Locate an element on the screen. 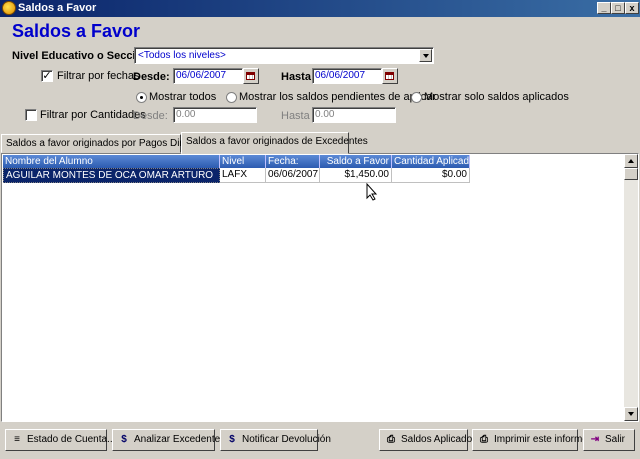 This screenshot has height=459, width=640. nivel-select: <Todos los niveles> is located at coordinates (284, 55).